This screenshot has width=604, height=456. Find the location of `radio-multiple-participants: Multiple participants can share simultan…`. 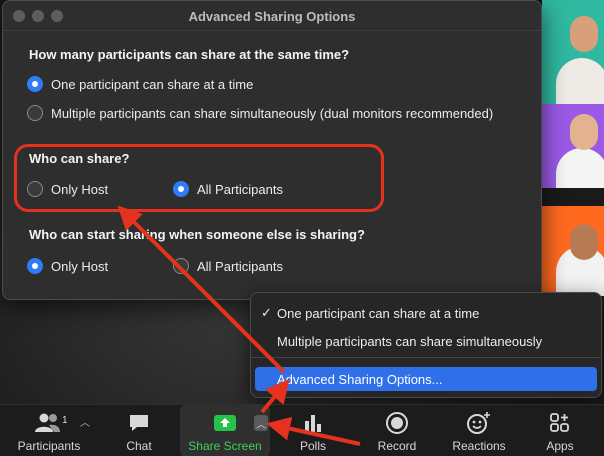

radio-multiple-participants: Multiple participants can share simultan… is located at coordinates (260, 113).